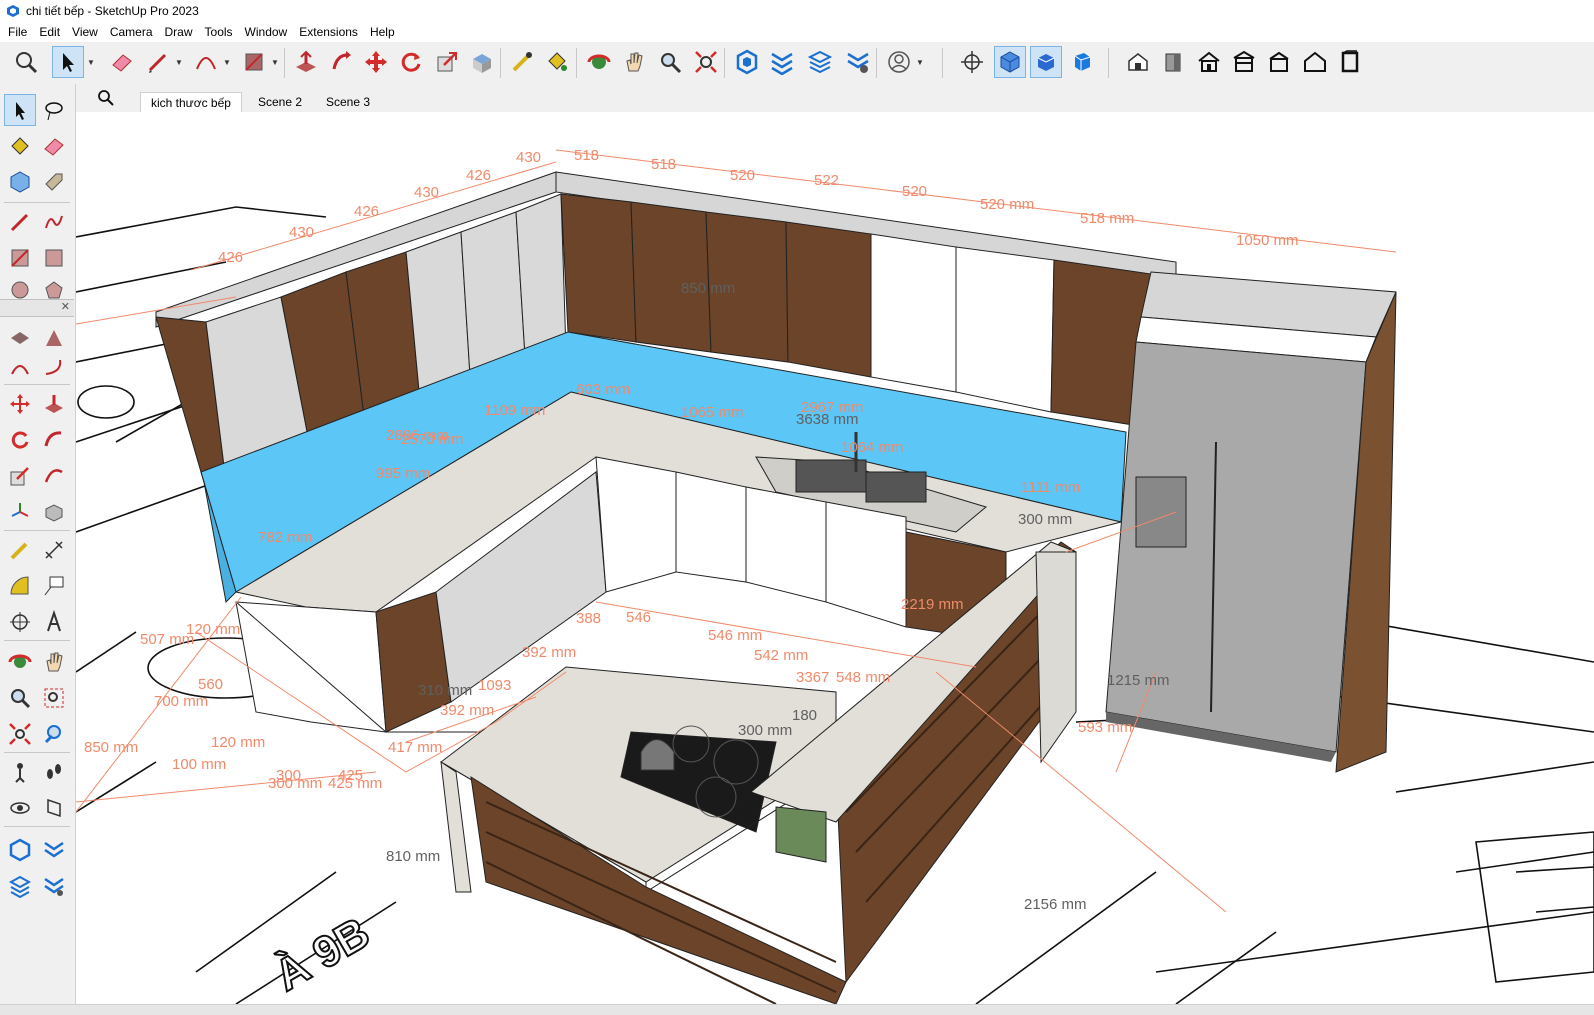 The width and height of the screenshot is (1594, 1015). What do you see at coordinates (122, 62) in the screenshot?
I see `eraser-icon` at bounding box center [122, 62].